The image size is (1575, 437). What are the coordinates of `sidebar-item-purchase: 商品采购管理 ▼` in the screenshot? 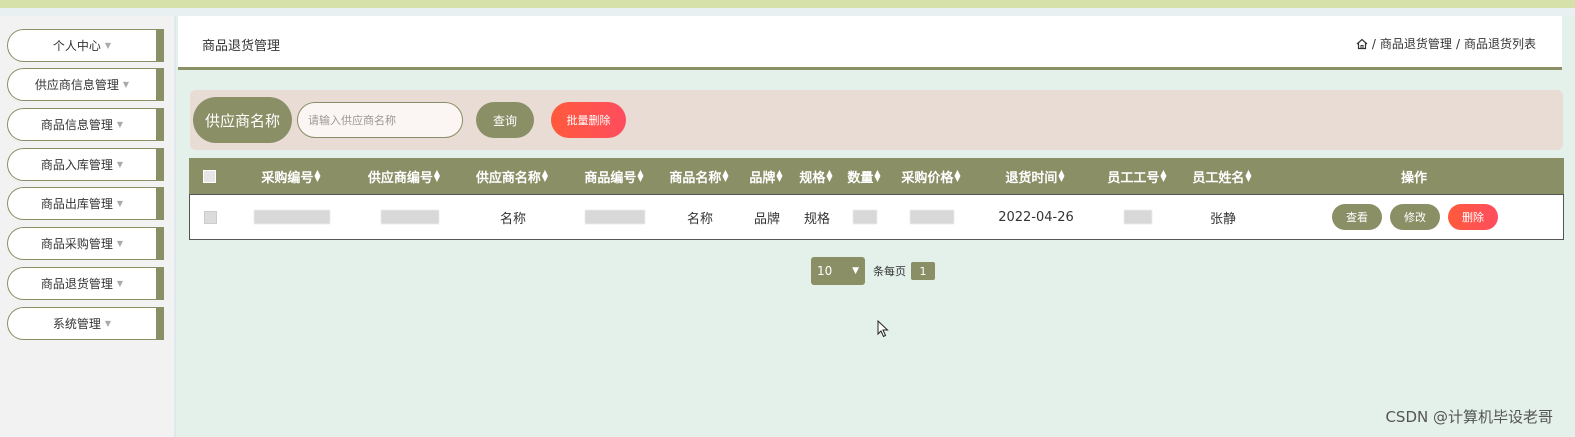 It's located at (85, 243).